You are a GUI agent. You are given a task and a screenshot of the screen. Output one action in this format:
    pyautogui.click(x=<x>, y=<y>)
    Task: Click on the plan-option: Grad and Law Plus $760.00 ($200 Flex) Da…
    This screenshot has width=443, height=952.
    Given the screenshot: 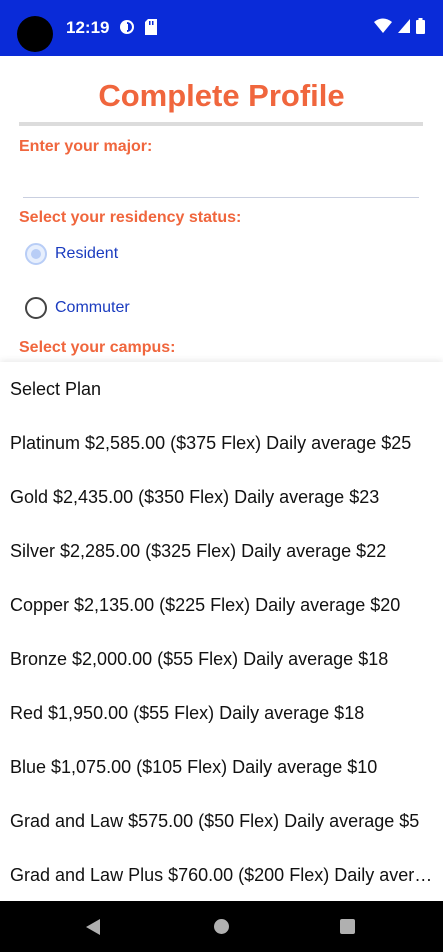 What is the action you would take?
    pyautogui.click(x=216, y=875)
    